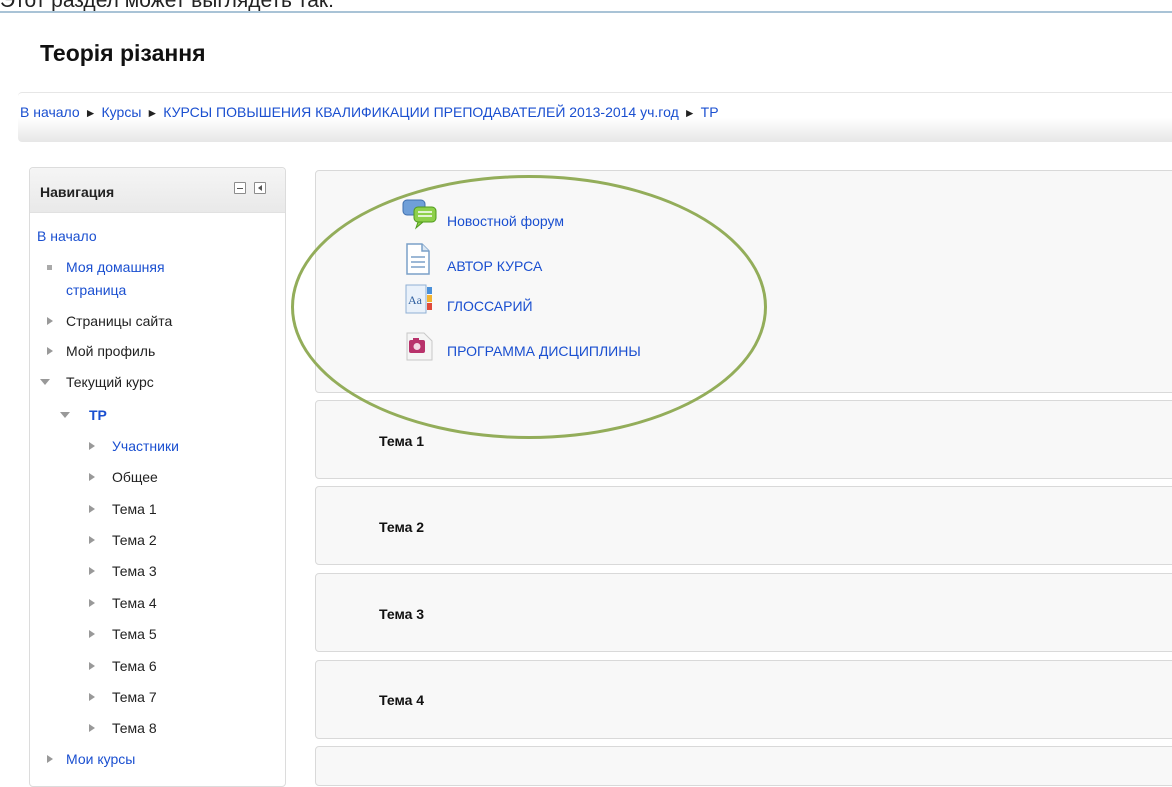 This screenshot has height=787, width=1172. I want to click on navigation-header: Навигация, so click(157, 190).